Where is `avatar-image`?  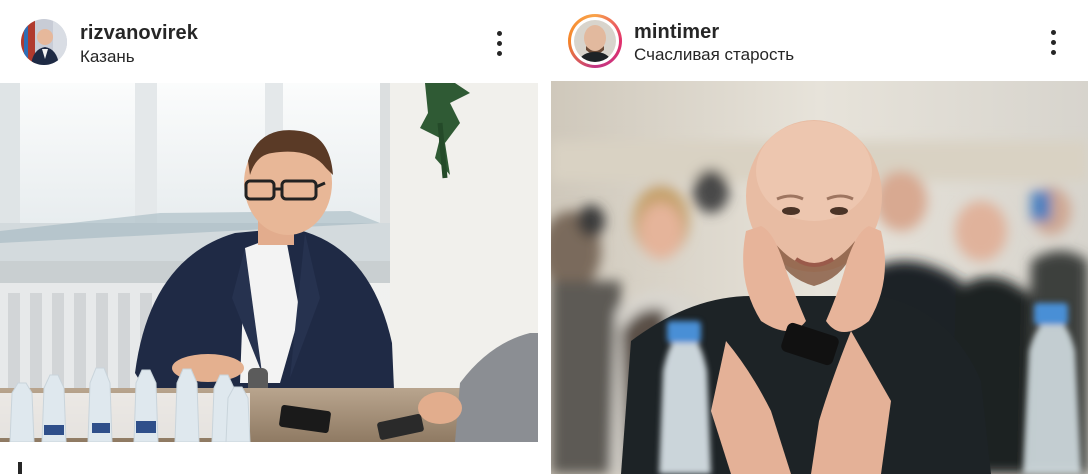 avatar-image is located at coordinates (595, 41).